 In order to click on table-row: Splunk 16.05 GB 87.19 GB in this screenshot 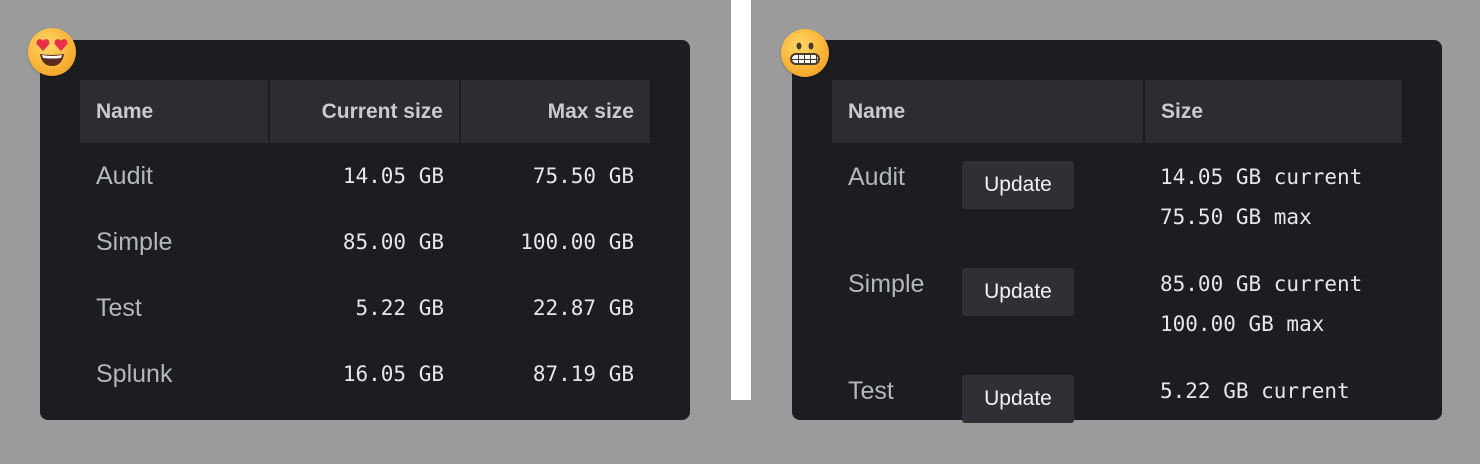, I will do `click(365, 374)`.